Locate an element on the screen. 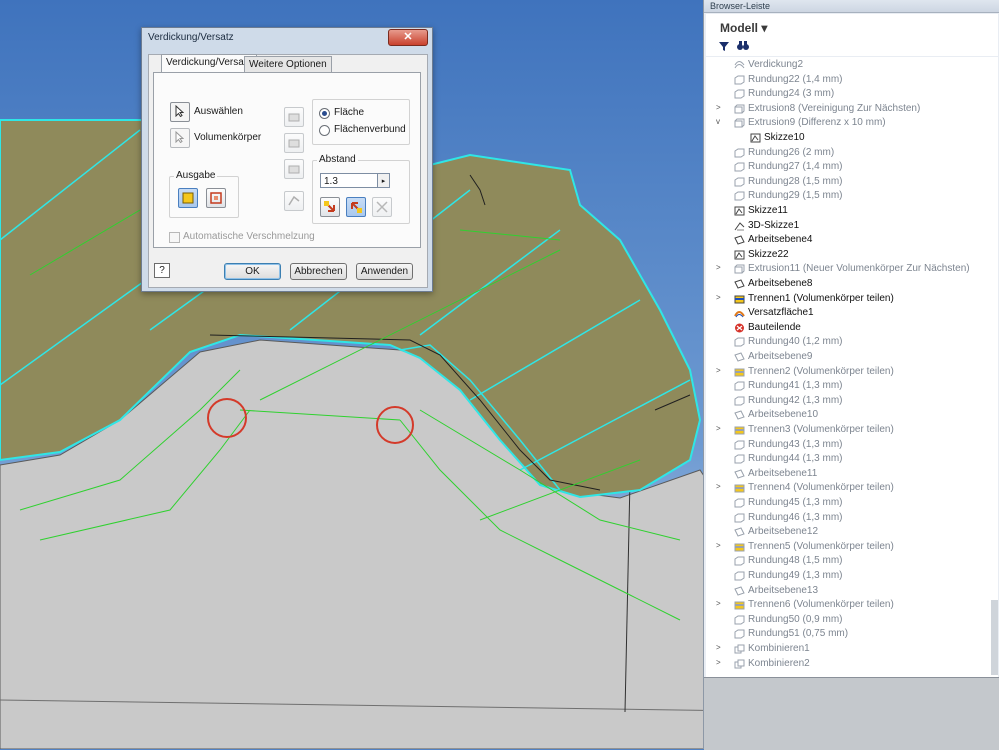 Image resolution: width=999 pixels, height=750 pixels. end-of-part-icon is located at coordinates (739, 328).